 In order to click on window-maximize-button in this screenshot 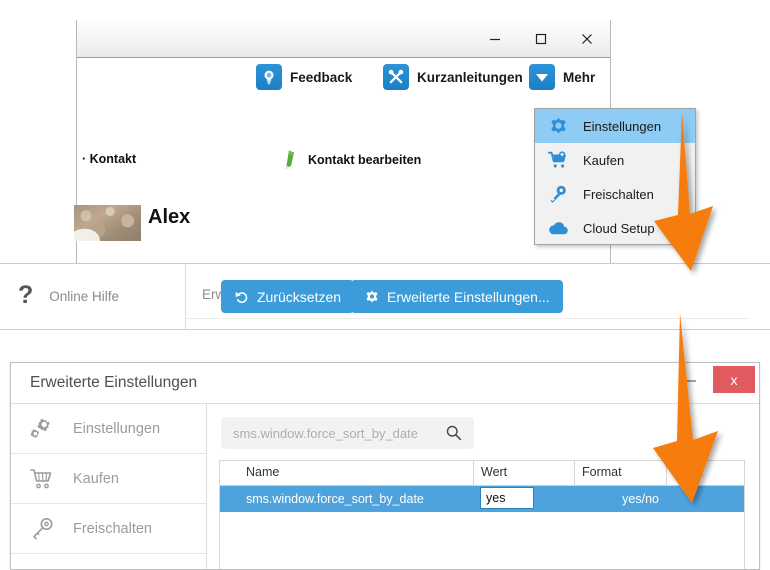, I will do `click(541, 38)`.